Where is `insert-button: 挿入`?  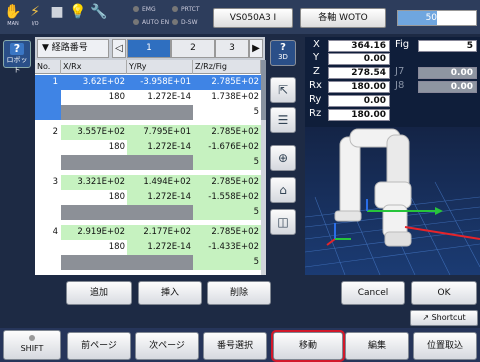 insert-button: 挿入 is located at coordinates (170, 293).